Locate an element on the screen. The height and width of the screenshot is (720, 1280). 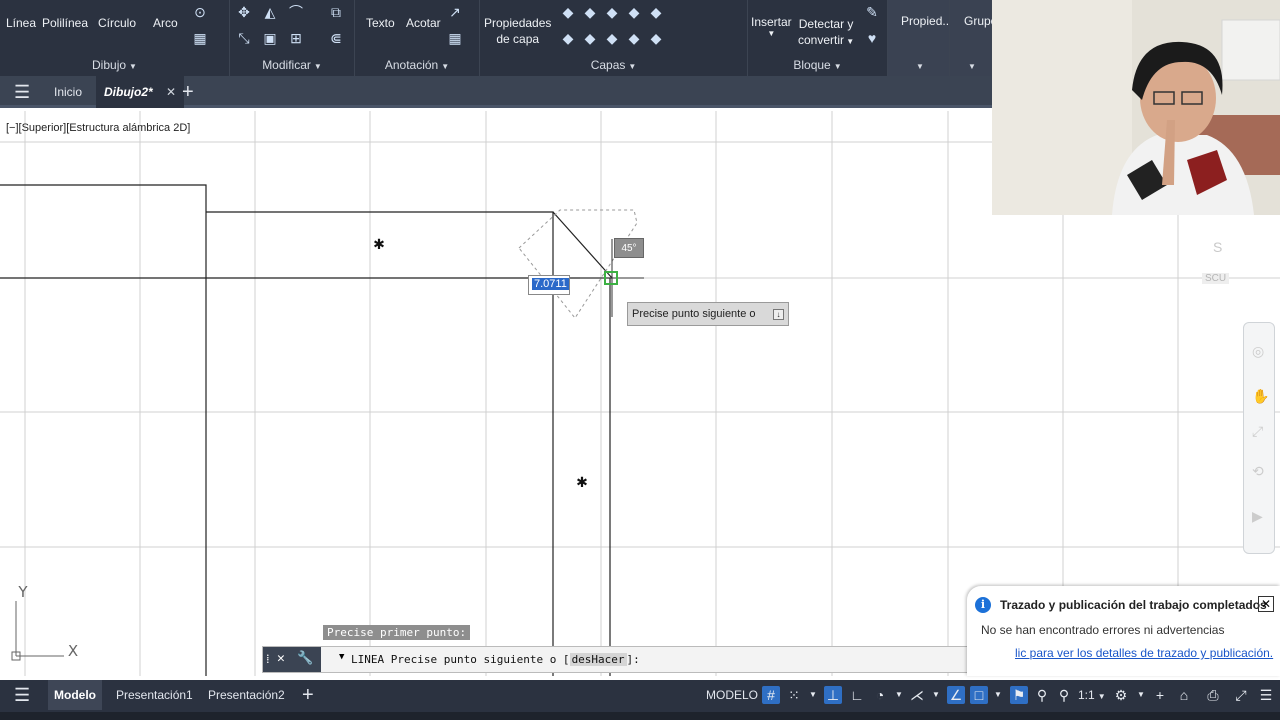
layer-icon-4: ◆ is located at coordinates (634, 12).